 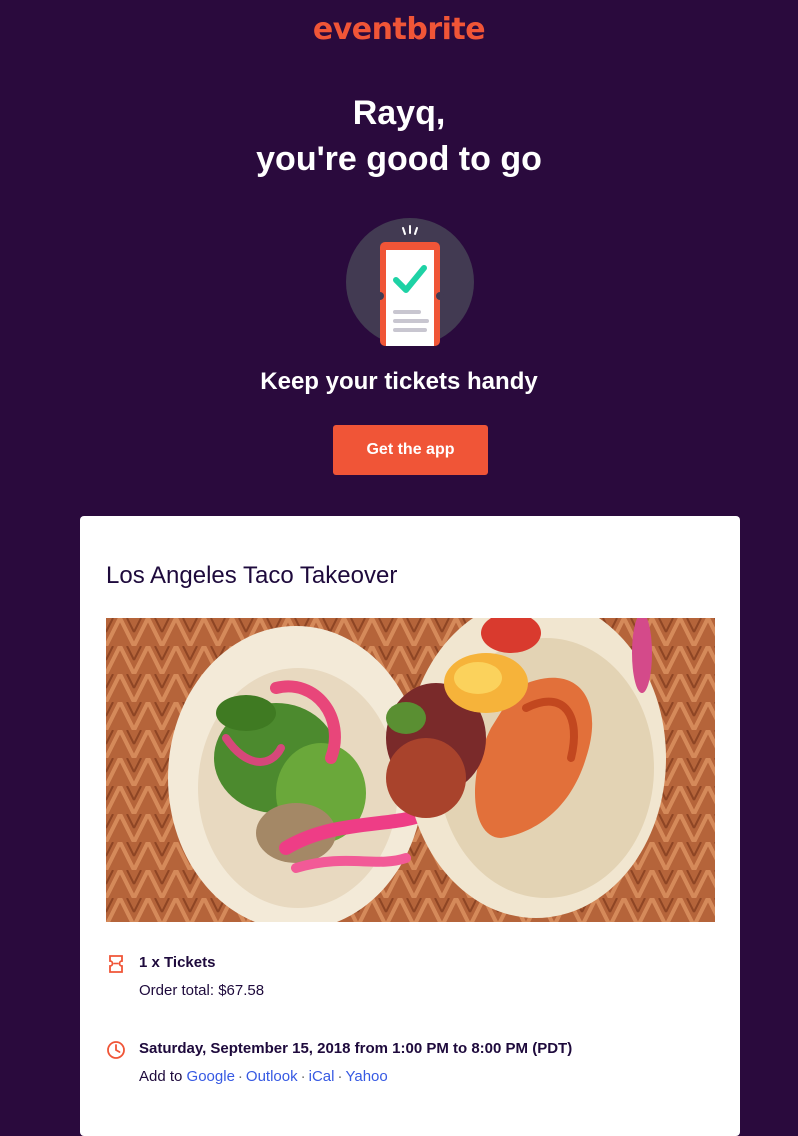 I want to click on order-total: Order total: $67.58, so click(x=202, y=990).